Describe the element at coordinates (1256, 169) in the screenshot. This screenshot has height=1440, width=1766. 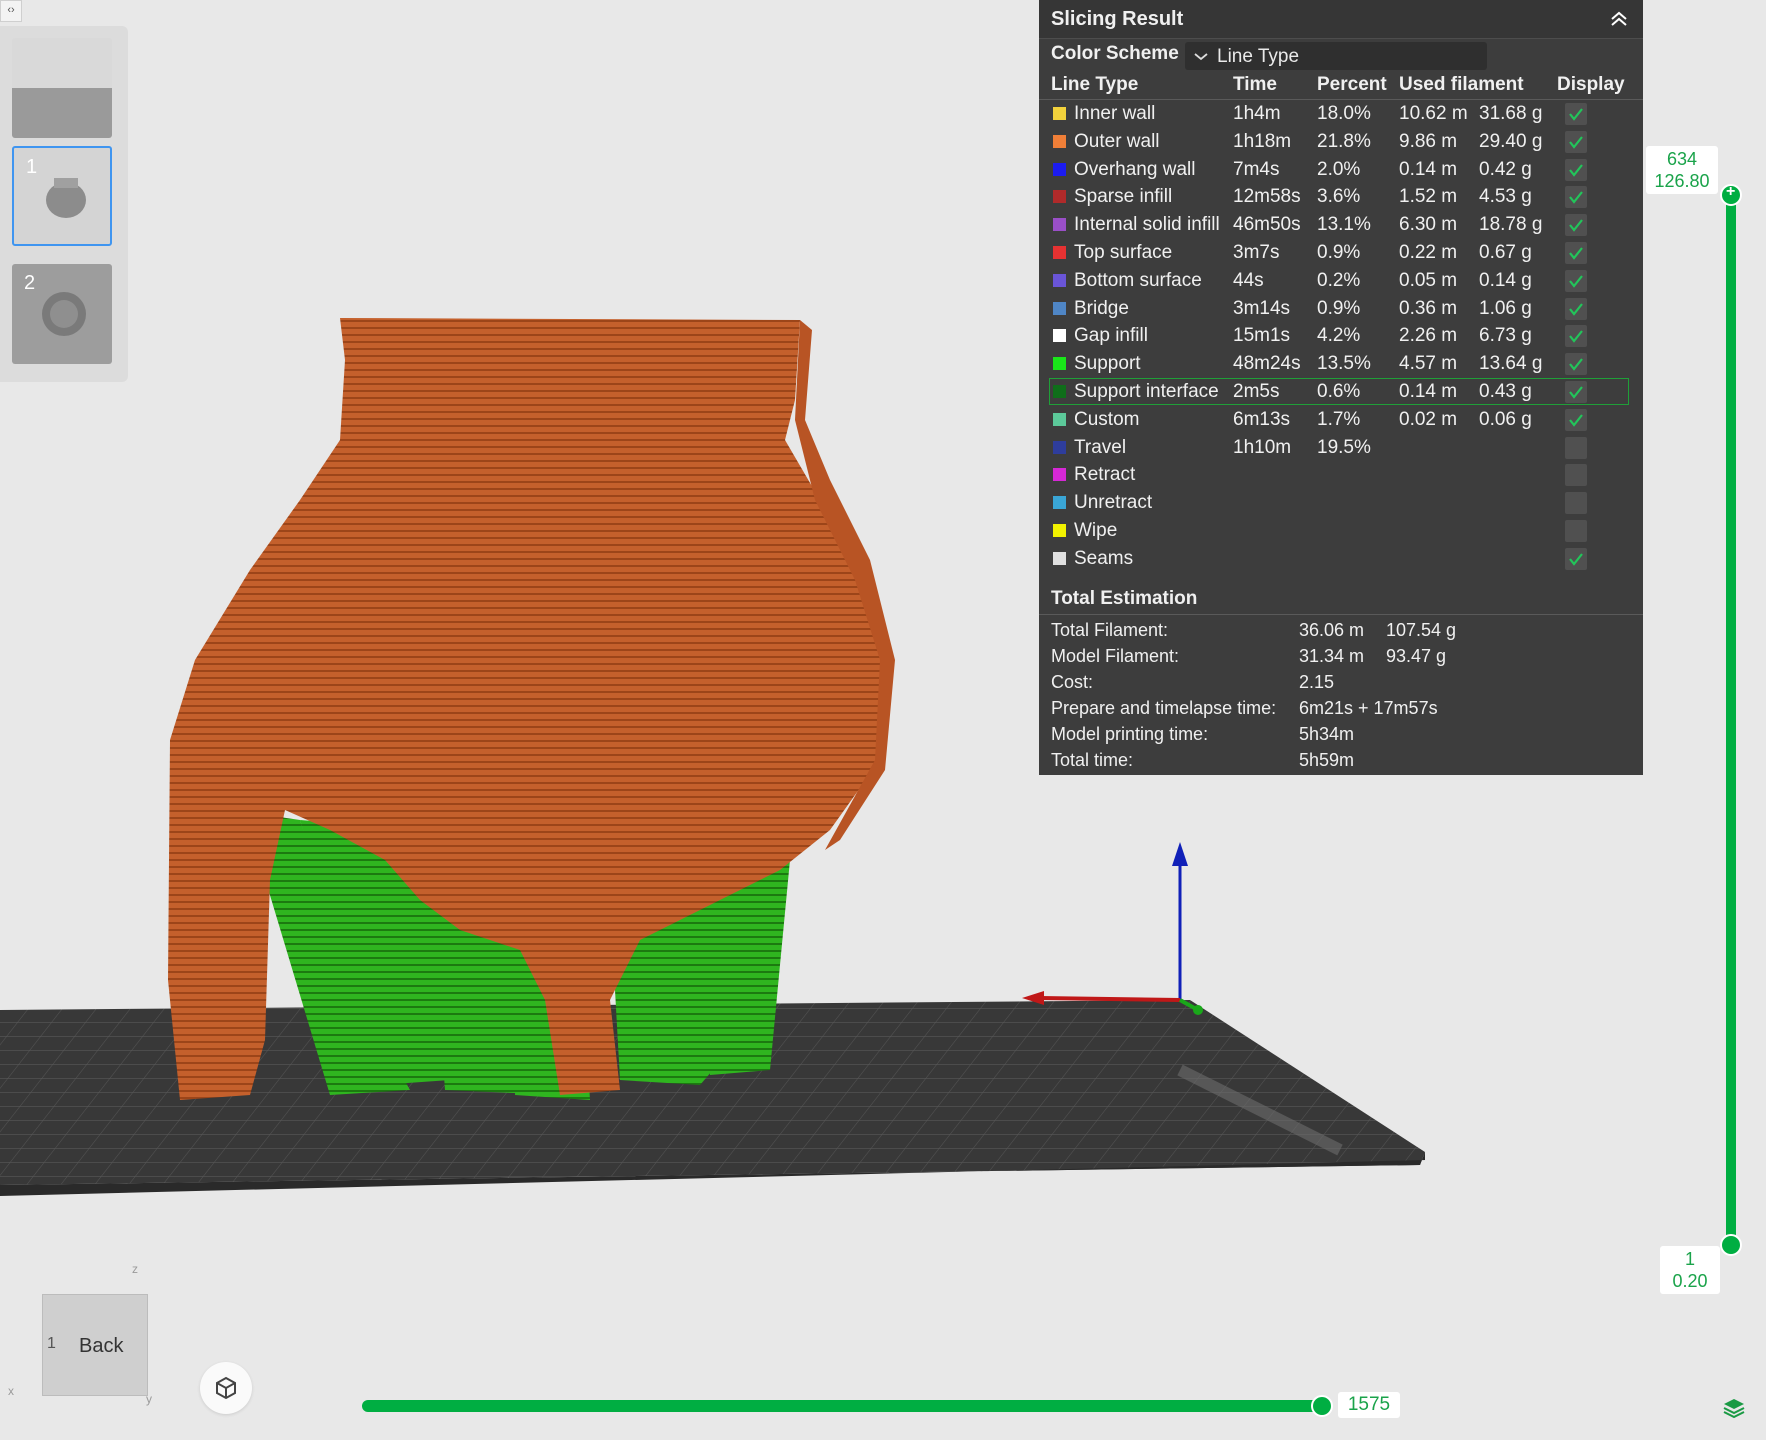
I see `time-value: 7m4s` at that location.